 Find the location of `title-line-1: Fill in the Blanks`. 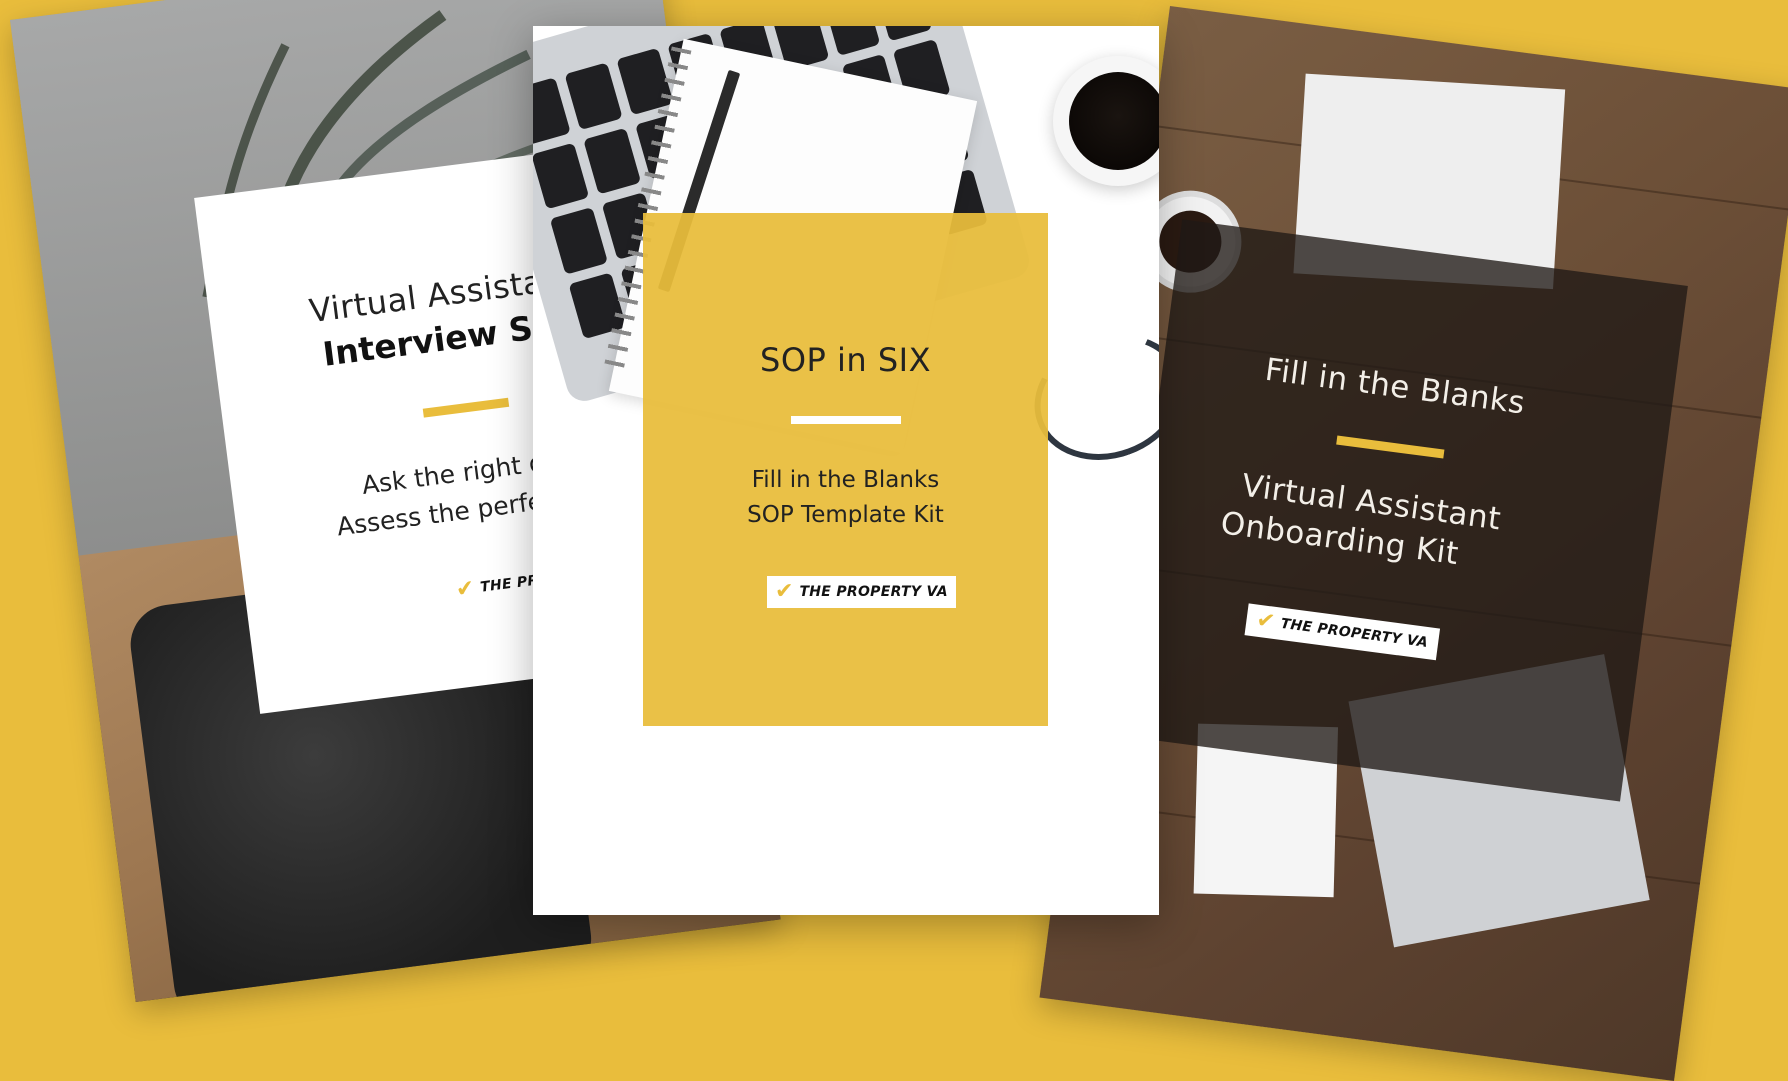

title-line-1: Fill in the Blanks is located at coordinates (1395, 386).